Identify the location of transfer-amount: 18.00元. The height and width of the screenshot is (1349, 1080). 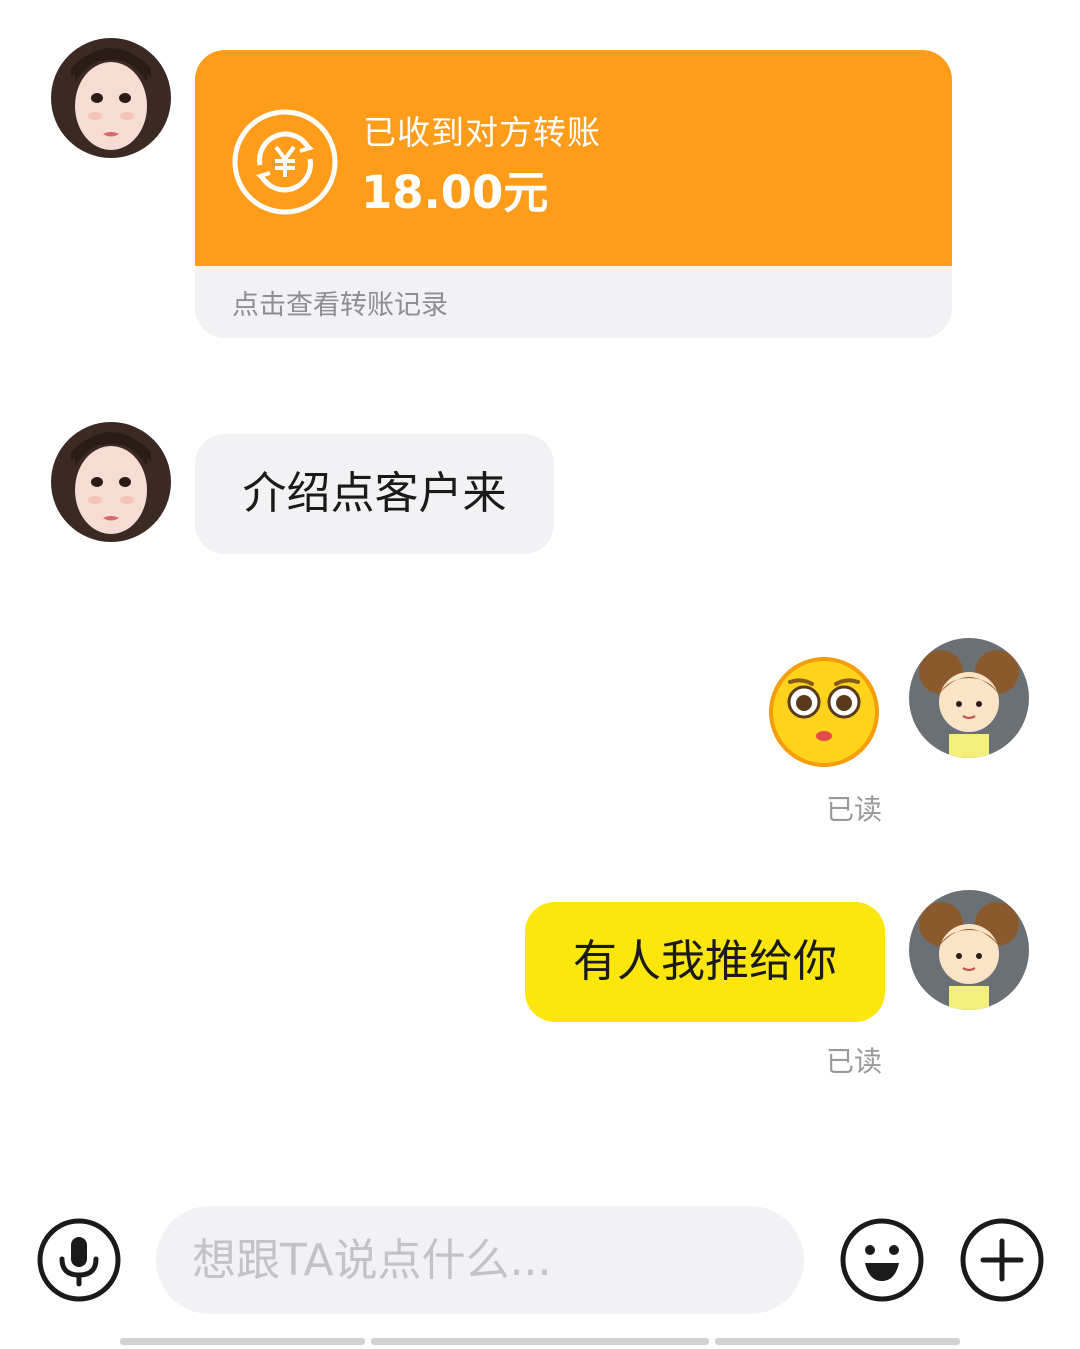
(455, 192).